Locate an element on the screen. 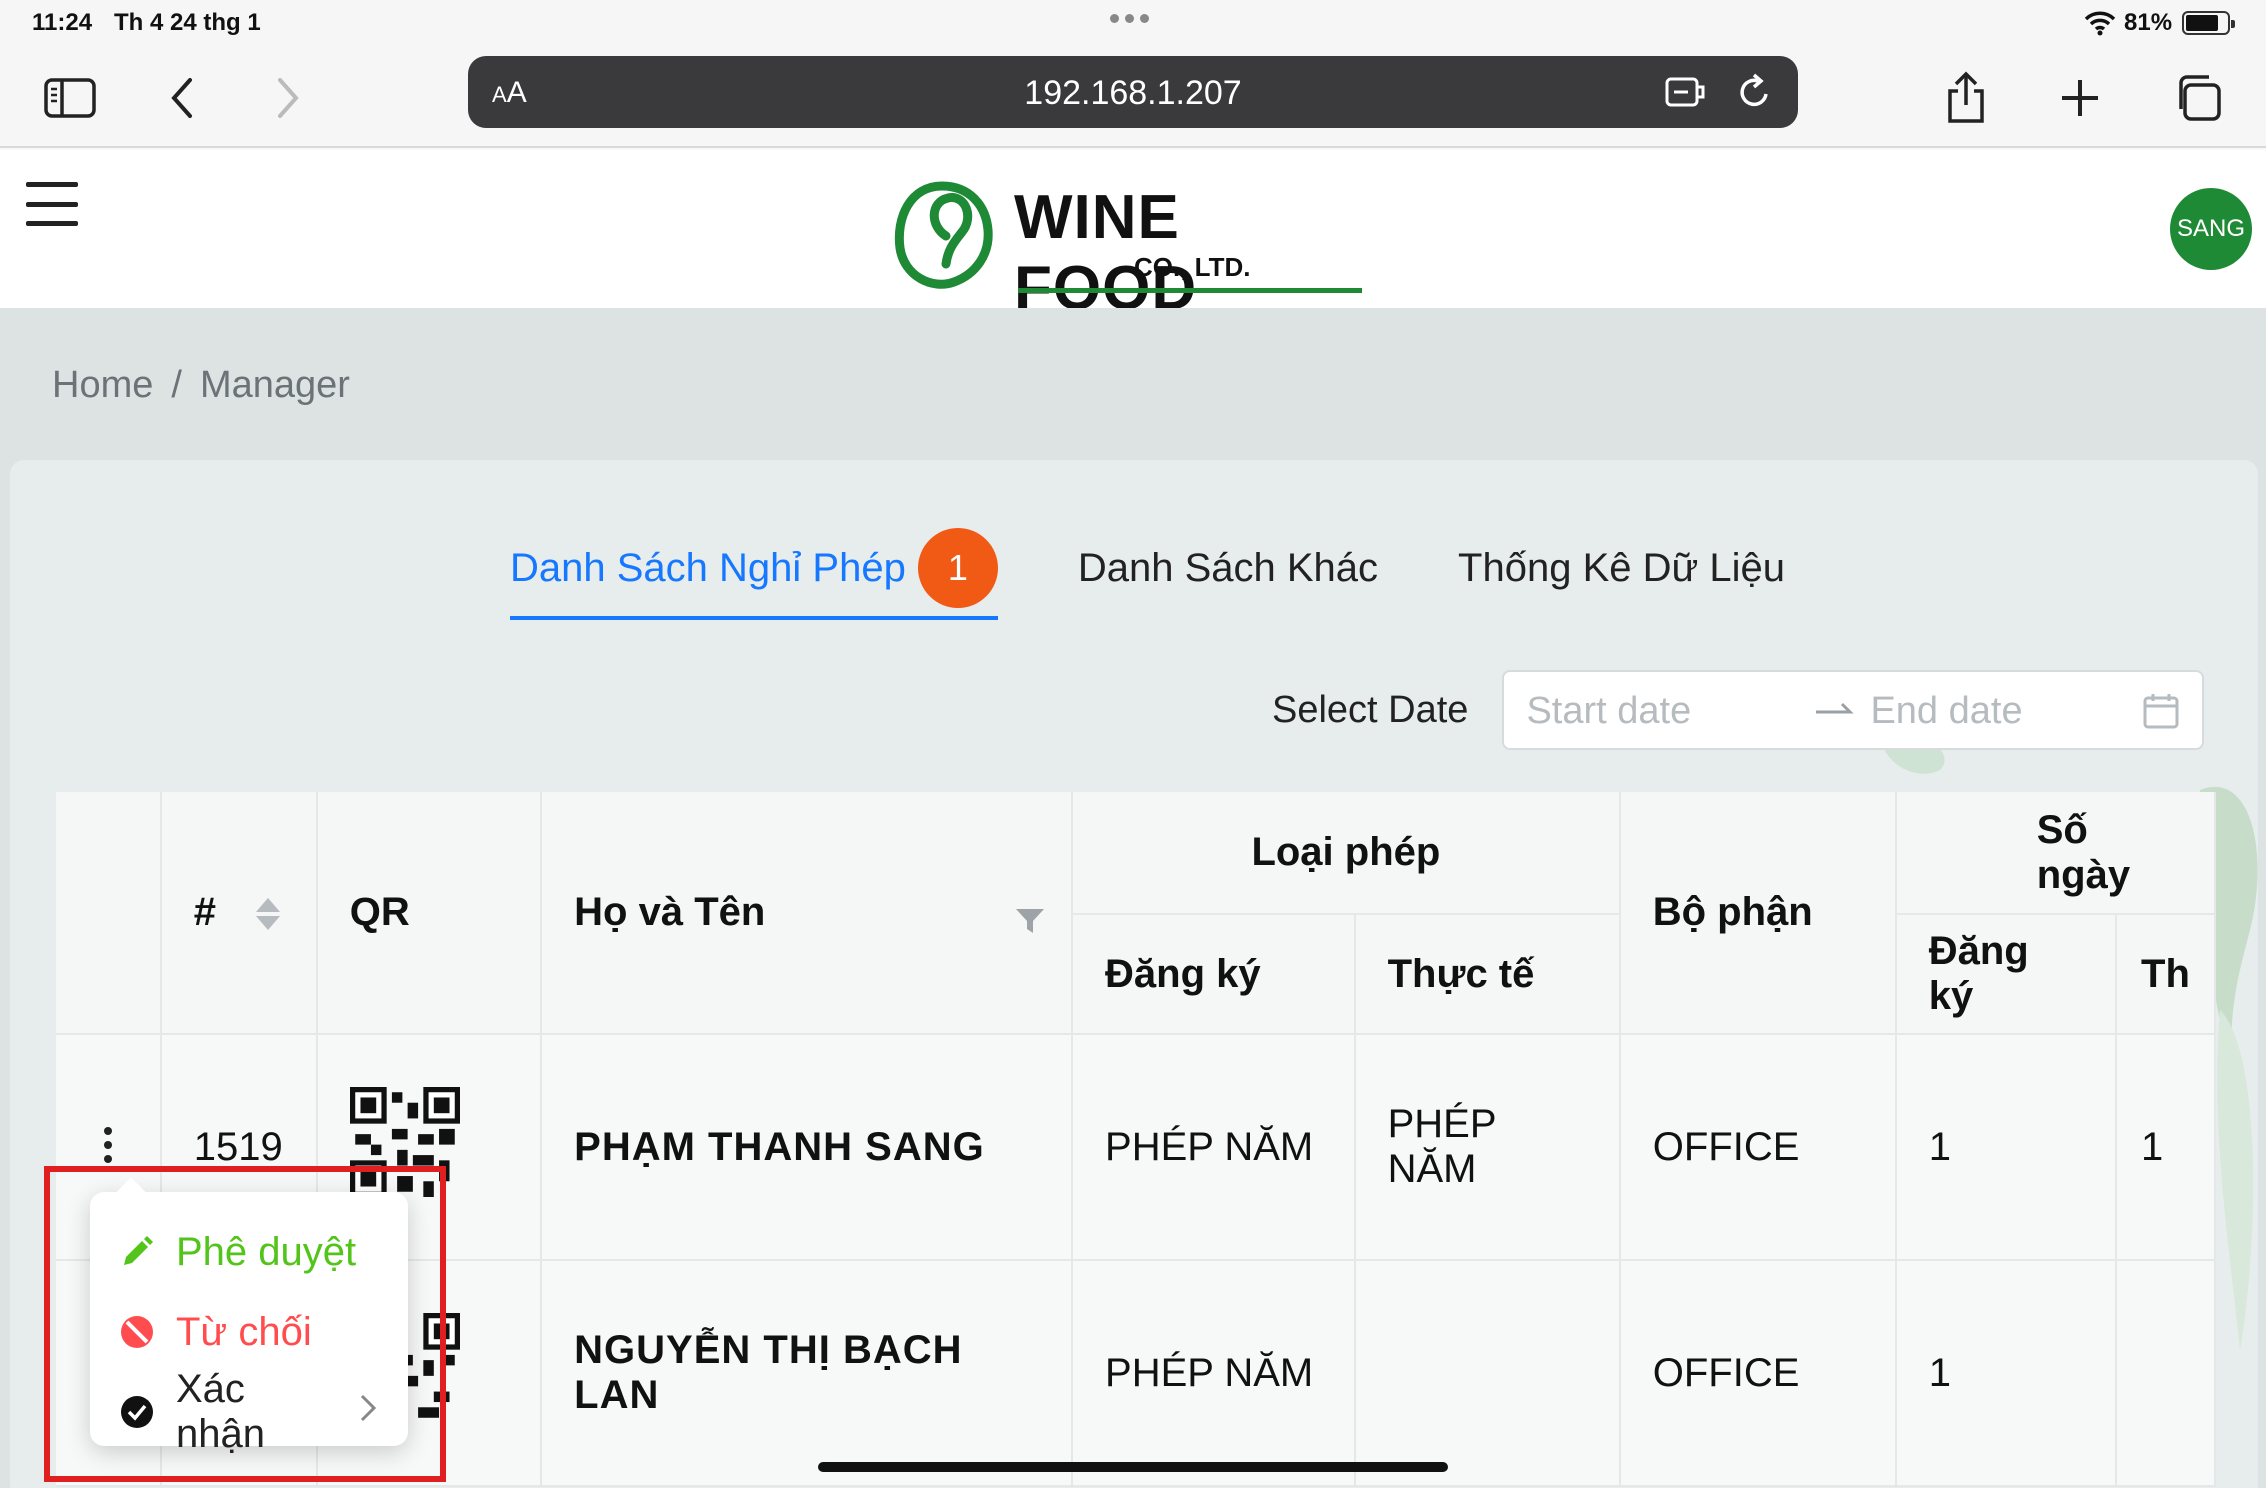 This screenshot has width=2266, height=1488. battery-percentage: 81% is located at coordinates (2148, 22).